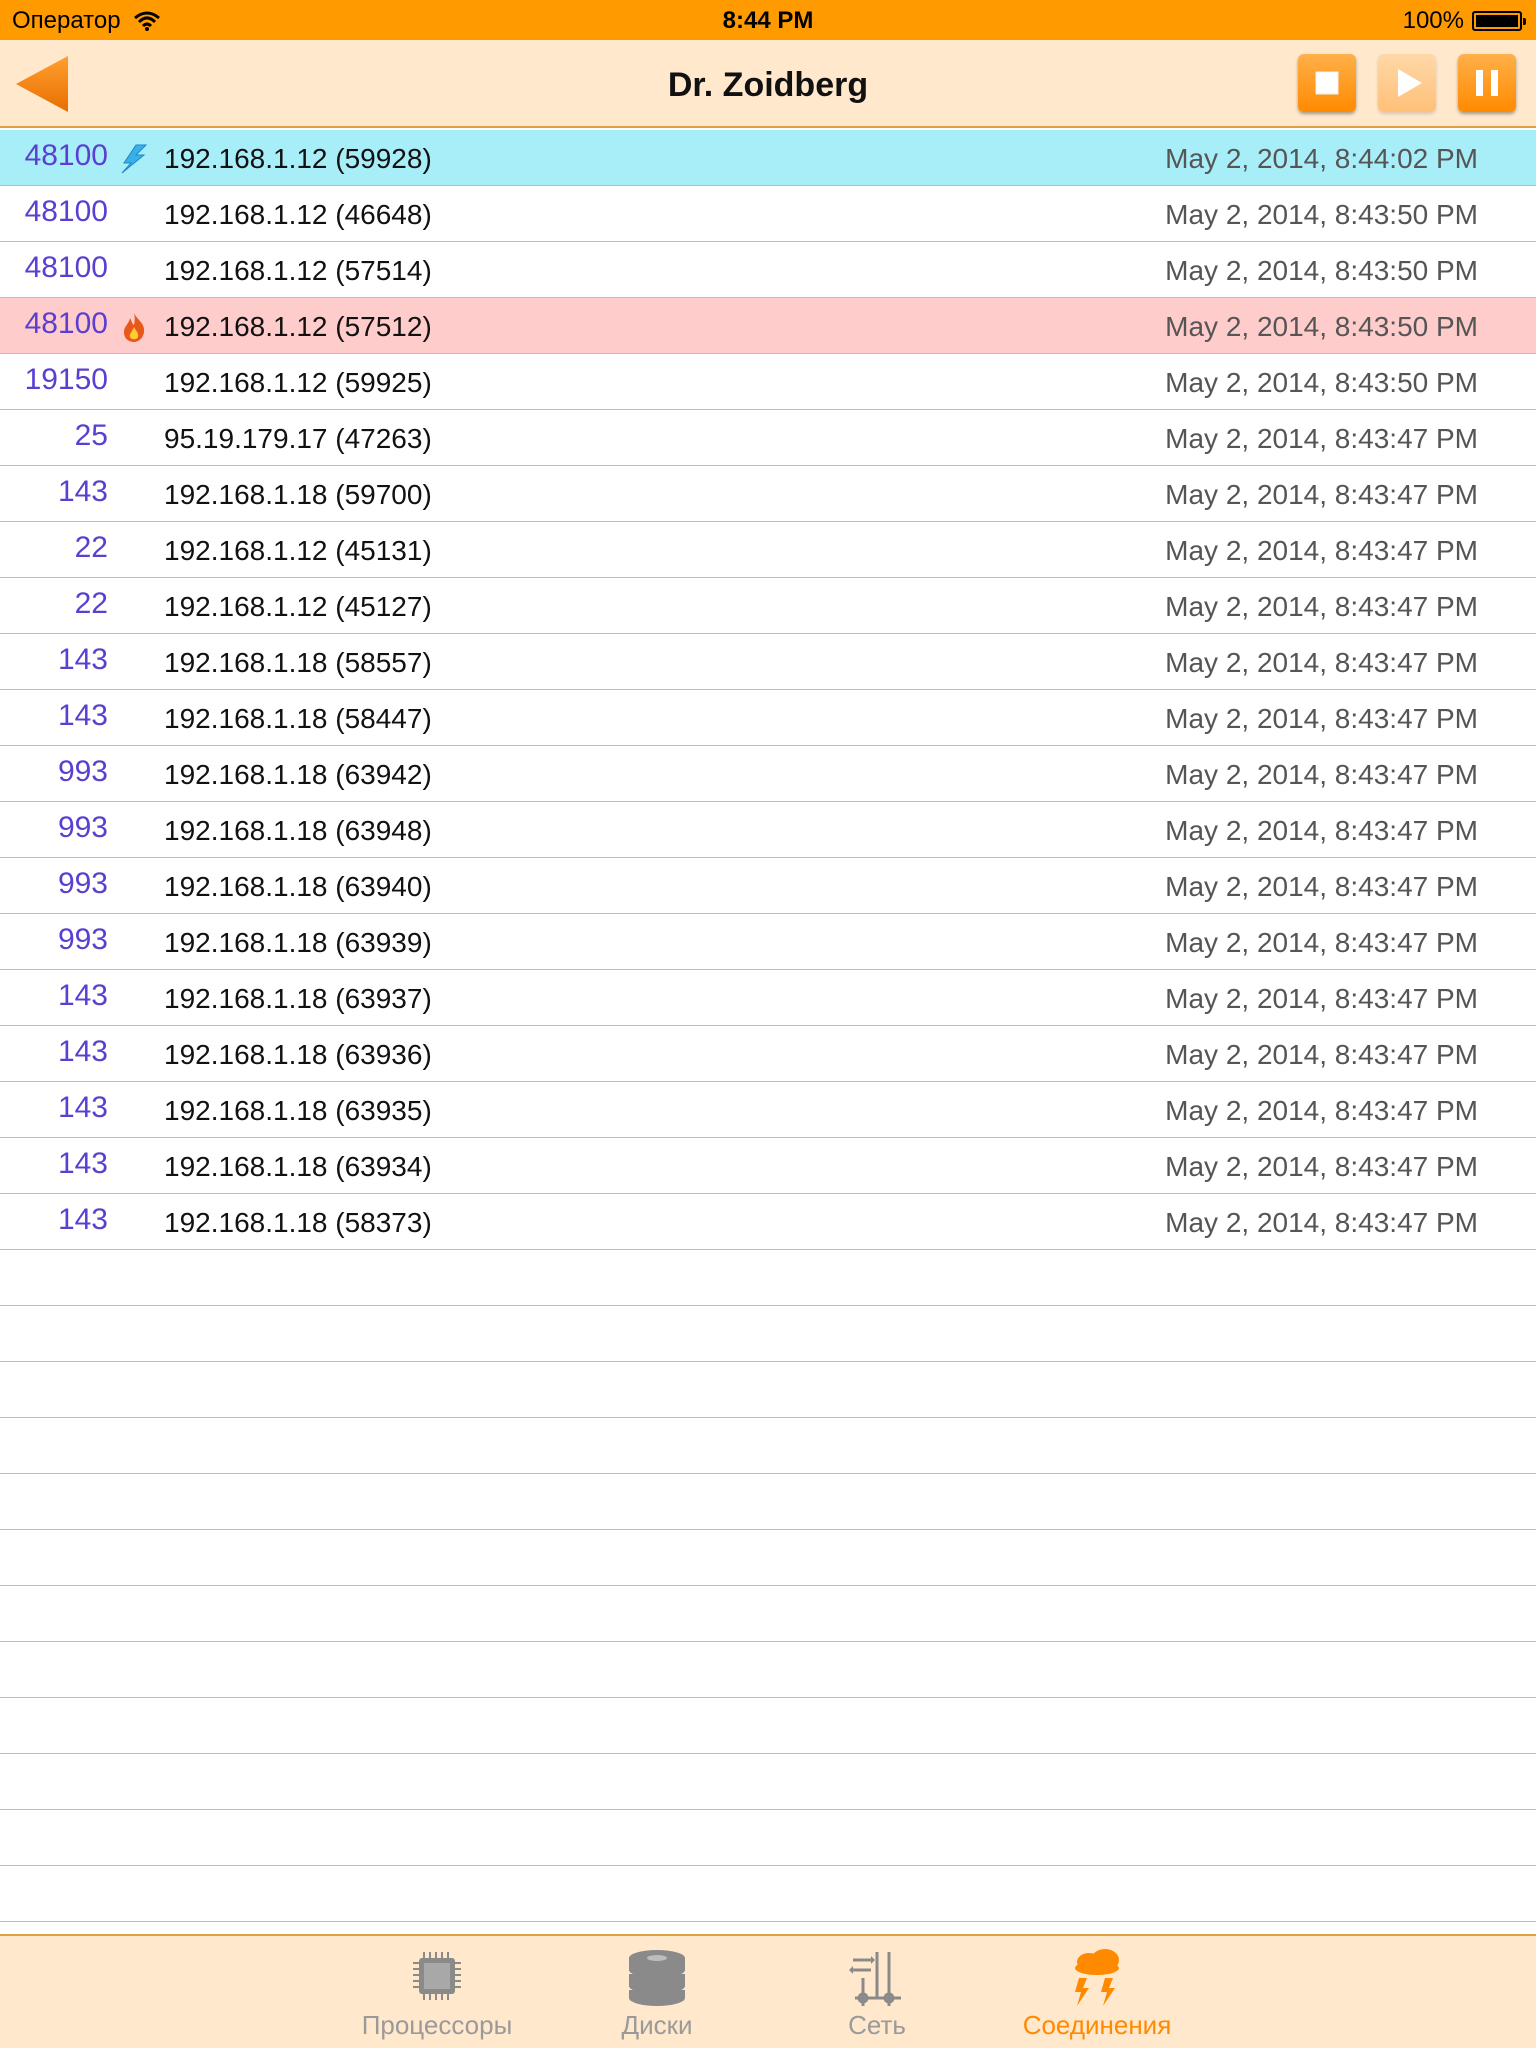  I want to click on status-bar: Оператор 8:44 PM 100%, so click(768, 20).